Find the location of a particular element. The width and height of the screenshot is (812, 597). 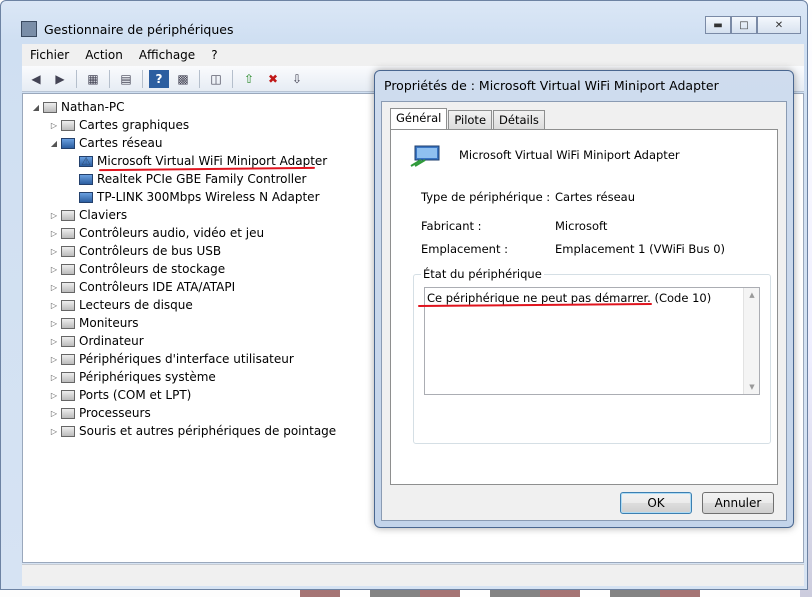

tree-node-label: Cartes réseau is located at coordinates (121, 143).